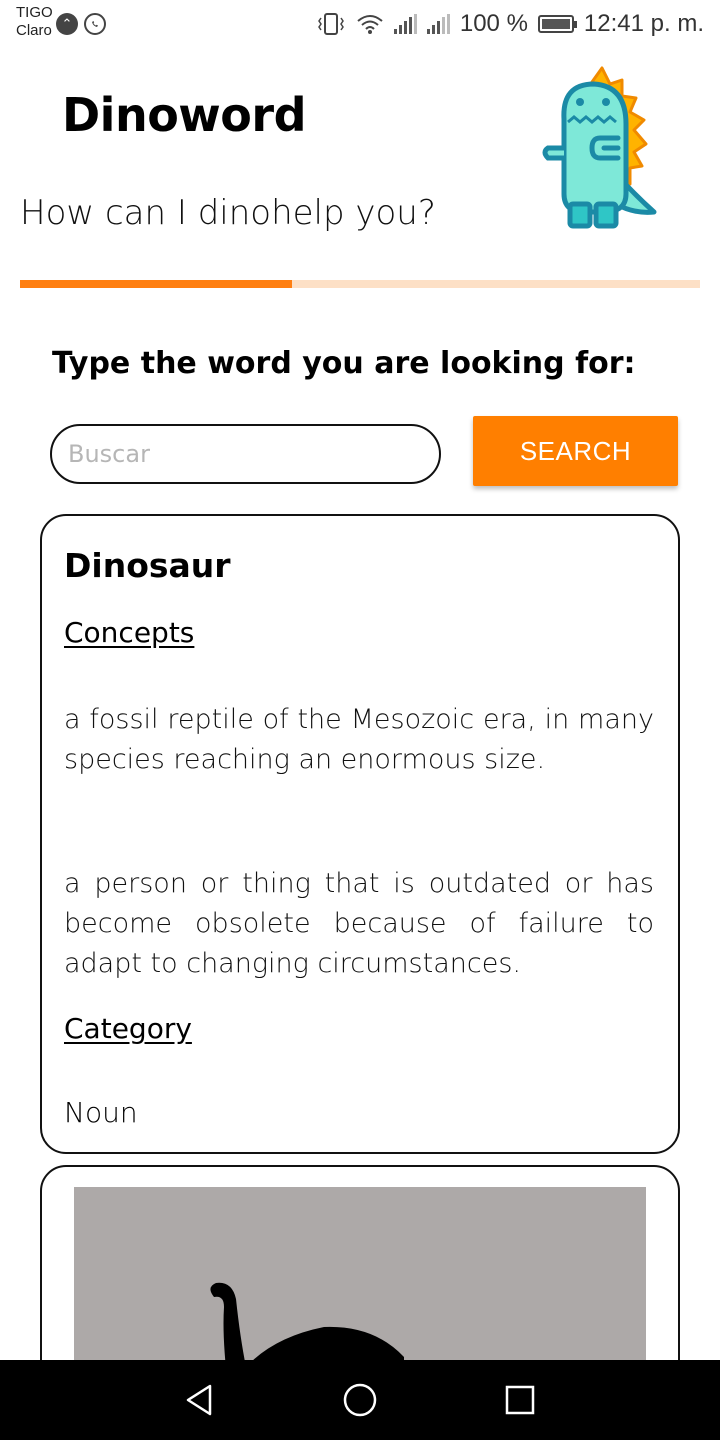 The image size is (720, 1440). Describe the element at coordinates (200, 1400) in the screenshot. I see `back-icon` at that location.